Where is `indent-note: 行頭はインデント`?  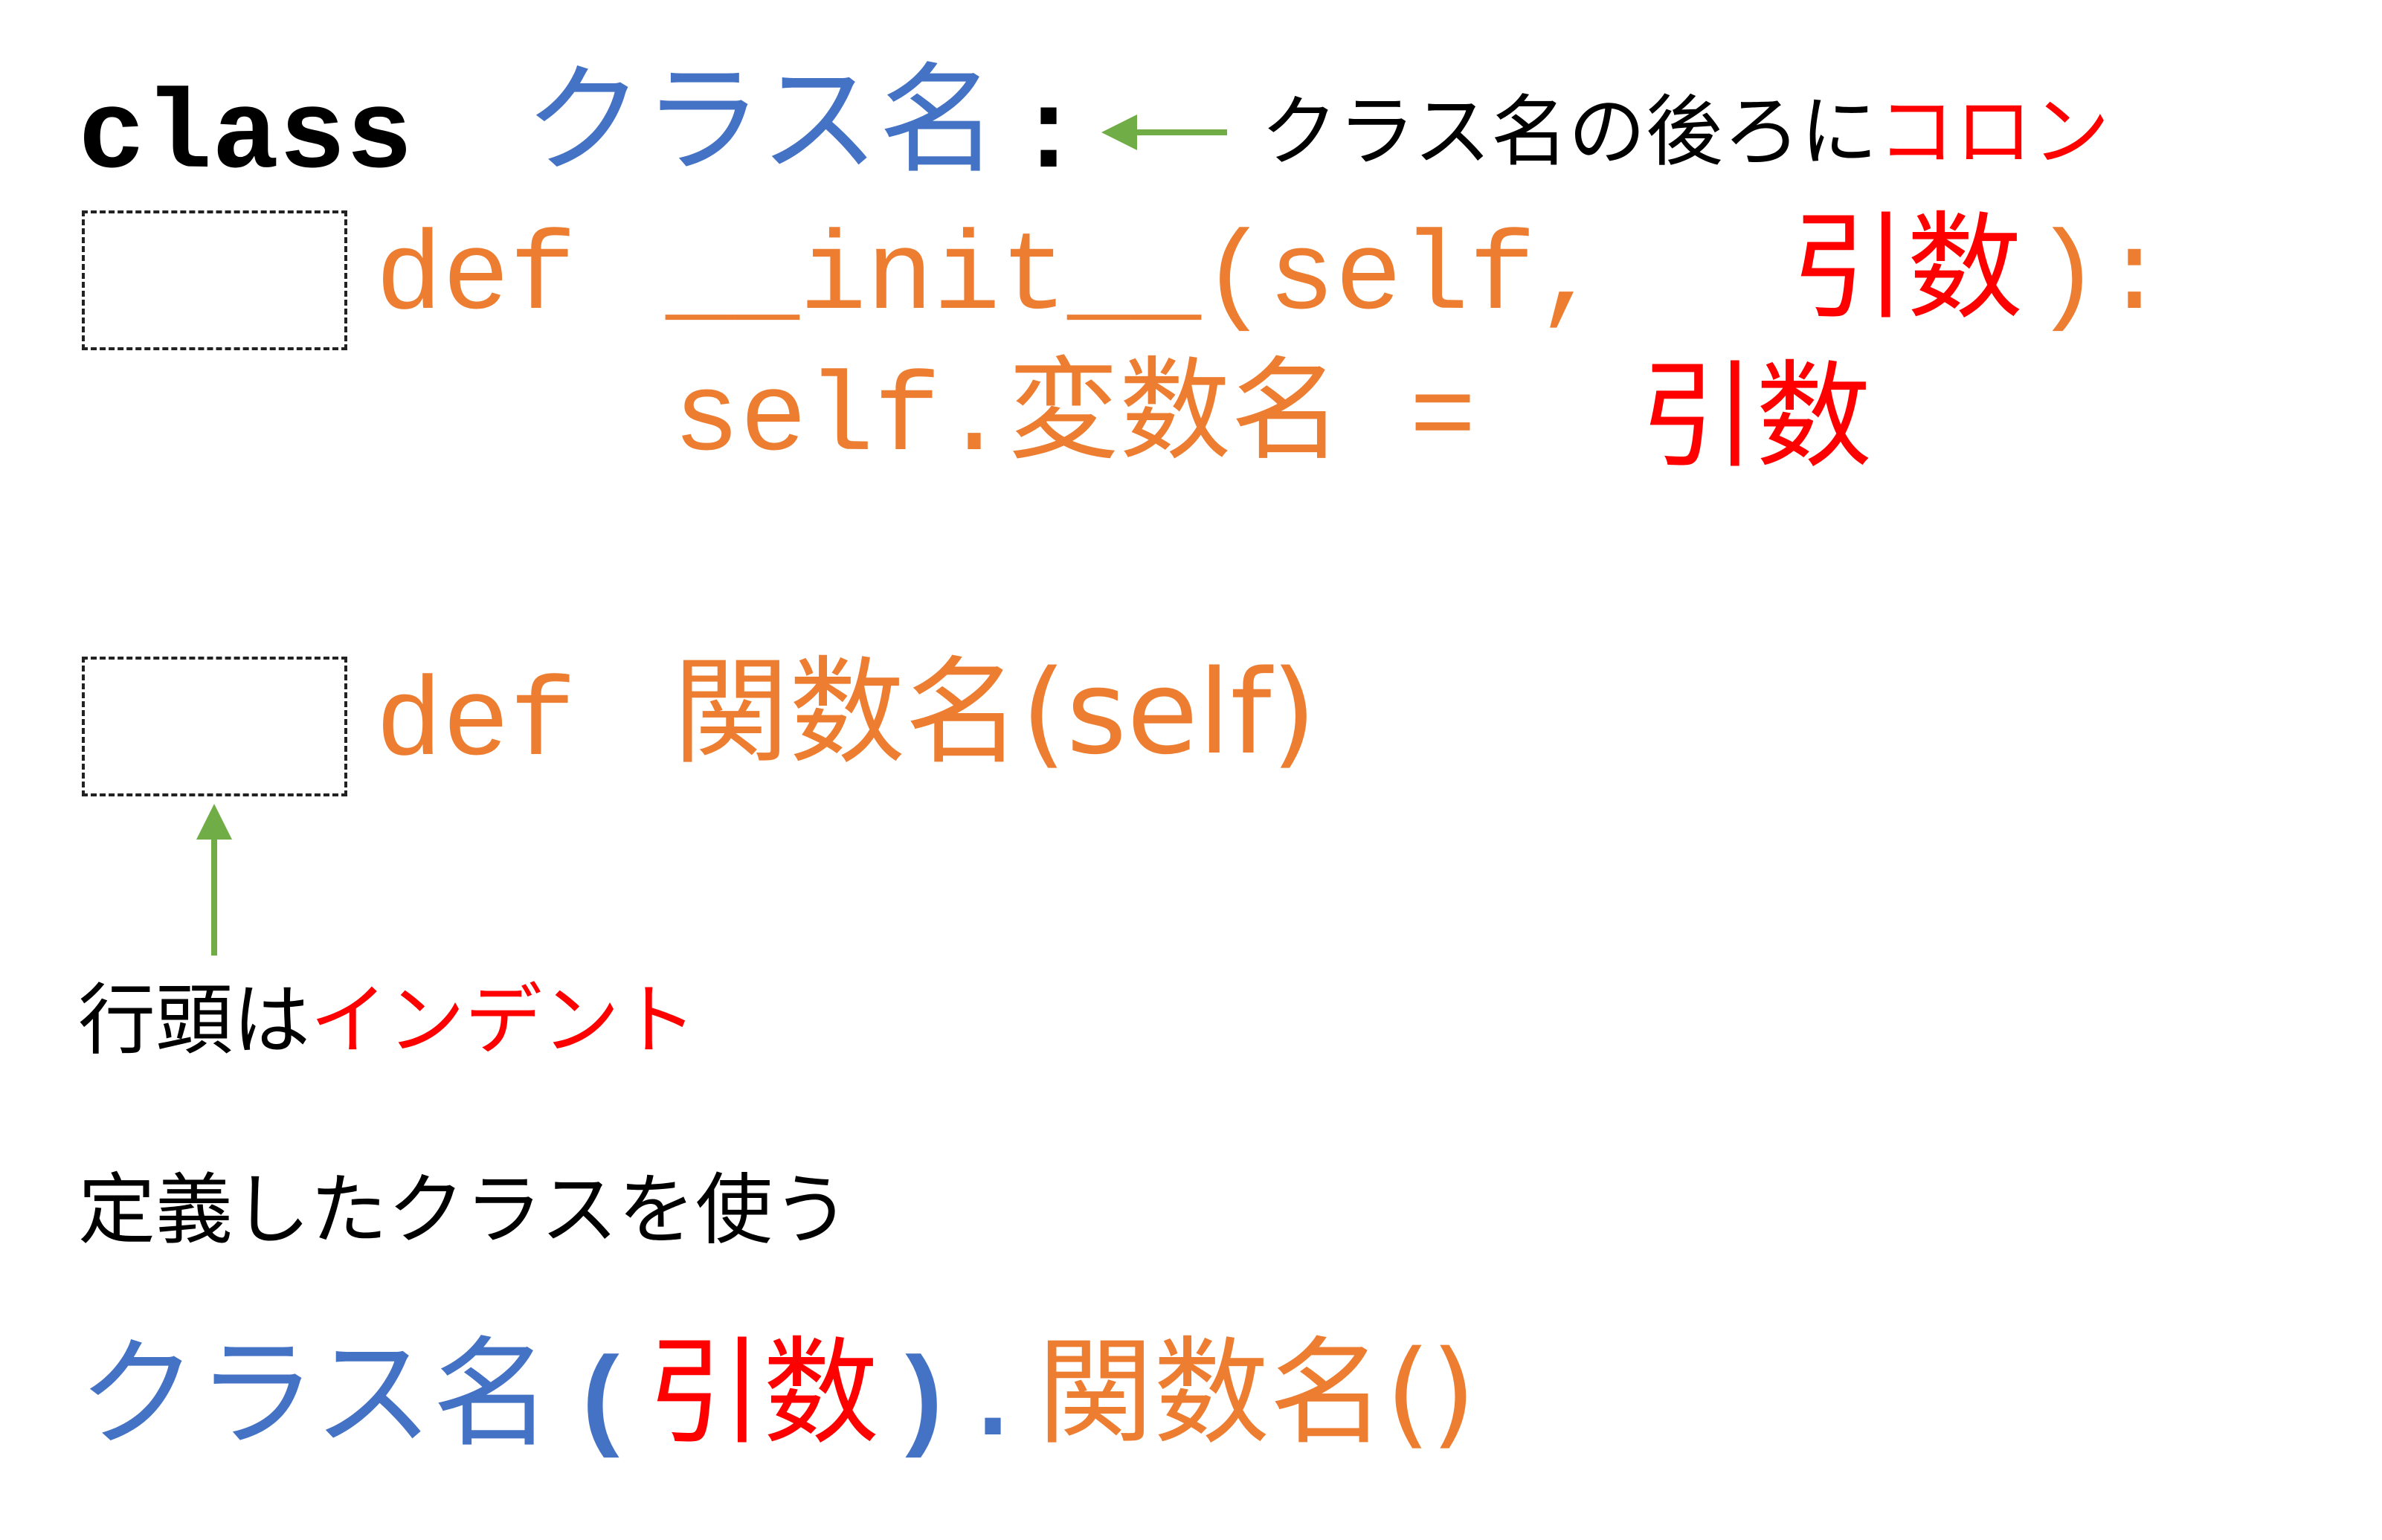
indent-note: 行頭はインデント is located at coordinates (387, 1021).